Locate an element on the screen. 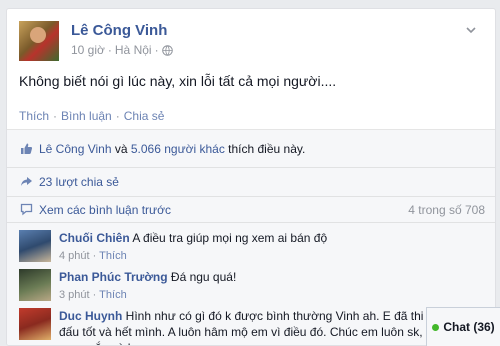  author-avatar is located at coordinates (39, 41).